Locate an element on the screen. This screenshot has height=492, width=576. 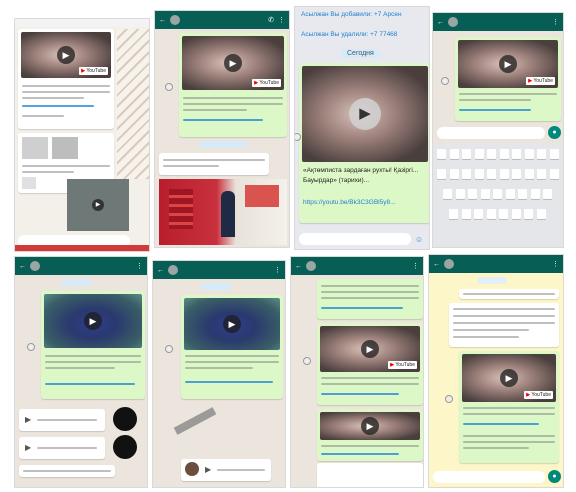
forwarded-image: ▶ is located at coordinates (98, 205).